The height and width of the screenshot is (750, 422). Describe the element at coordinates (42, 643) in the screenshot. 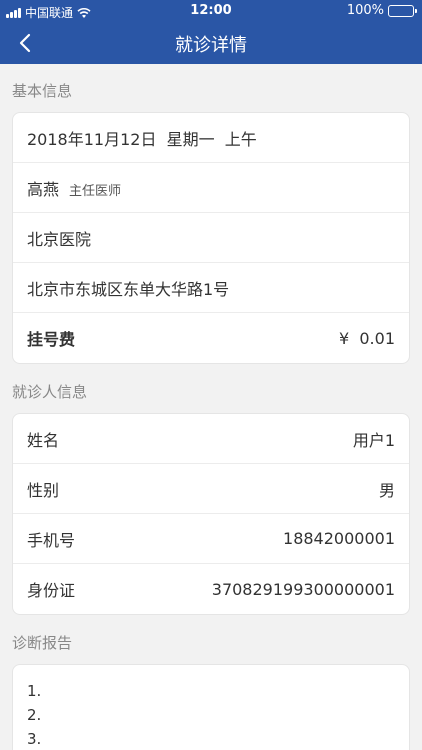

I see `section-title-diagnosis: 诊断报告` at that location.